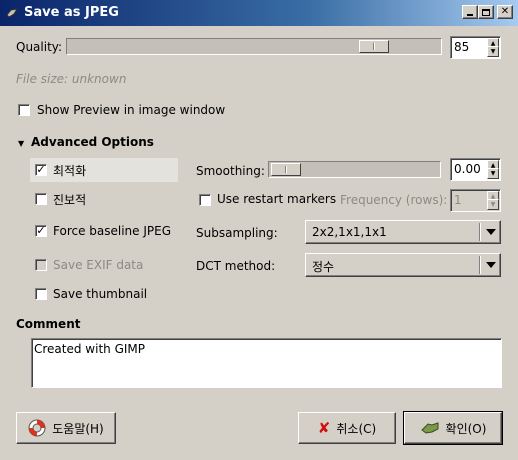  Describe the element at coordinates (349, 232) in the screenshot. I see `subsampling-selected: 2x2,1x1,1x1` at that location.